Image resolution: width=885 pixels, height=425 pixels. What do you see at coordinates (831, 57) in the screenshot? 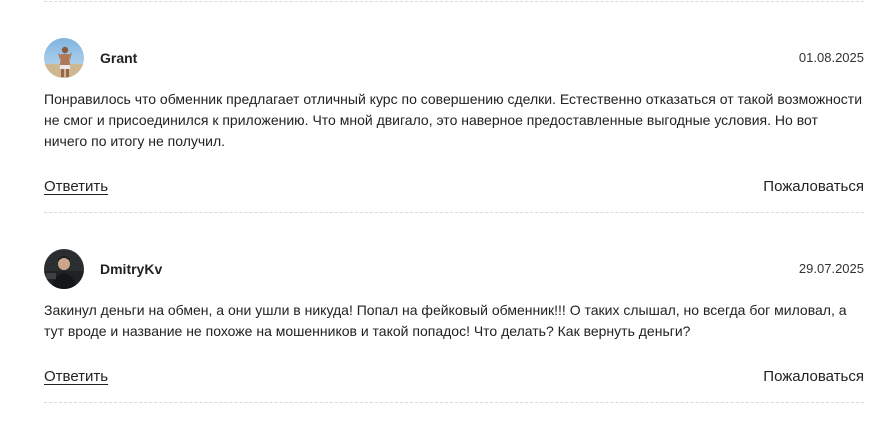
I see `comment-date: 01.08.2025` at bounding box center [831, 57].